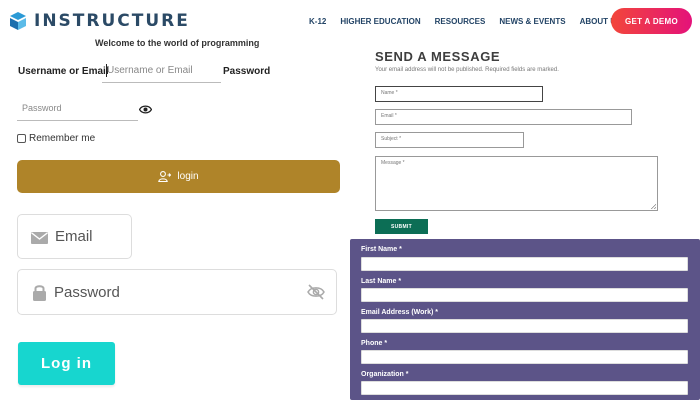 This screenshot has height=400, width=700. I want to click on welcome-text: Welcome to the world of programming, so click(177, 43).